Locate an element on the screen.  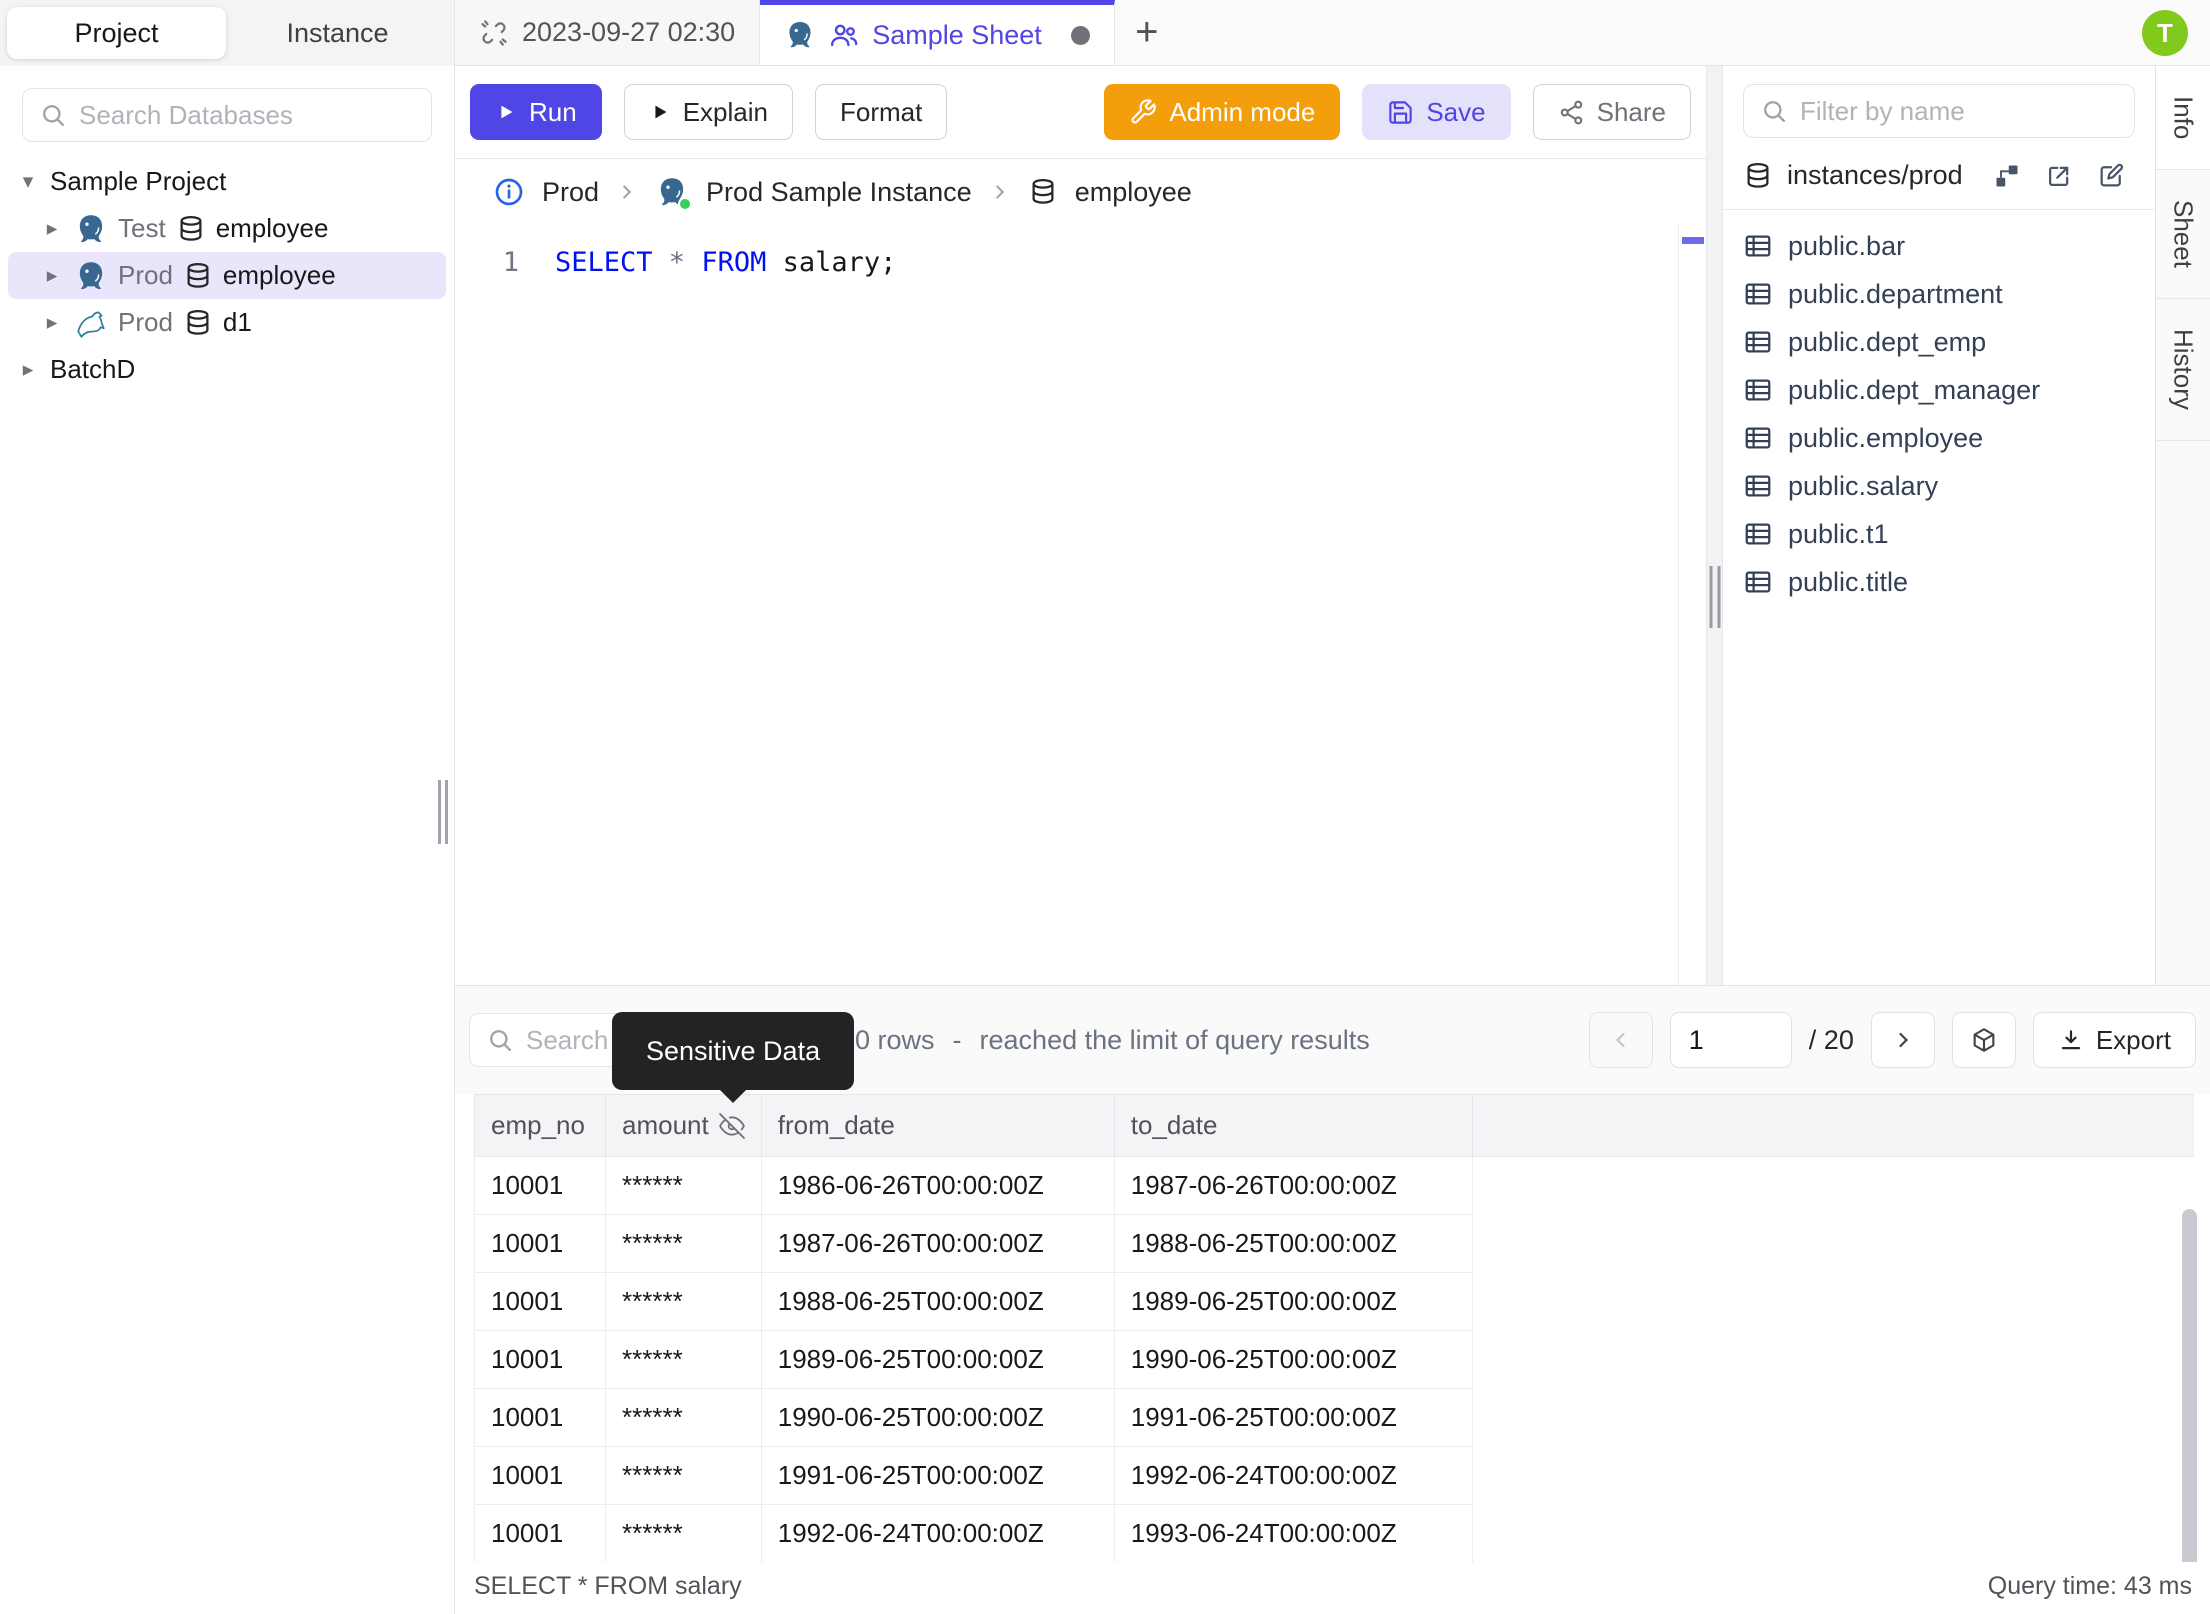
tab-adhoc-sheet: 2023-09-27 02:30 is located at coordinates (608, 32).